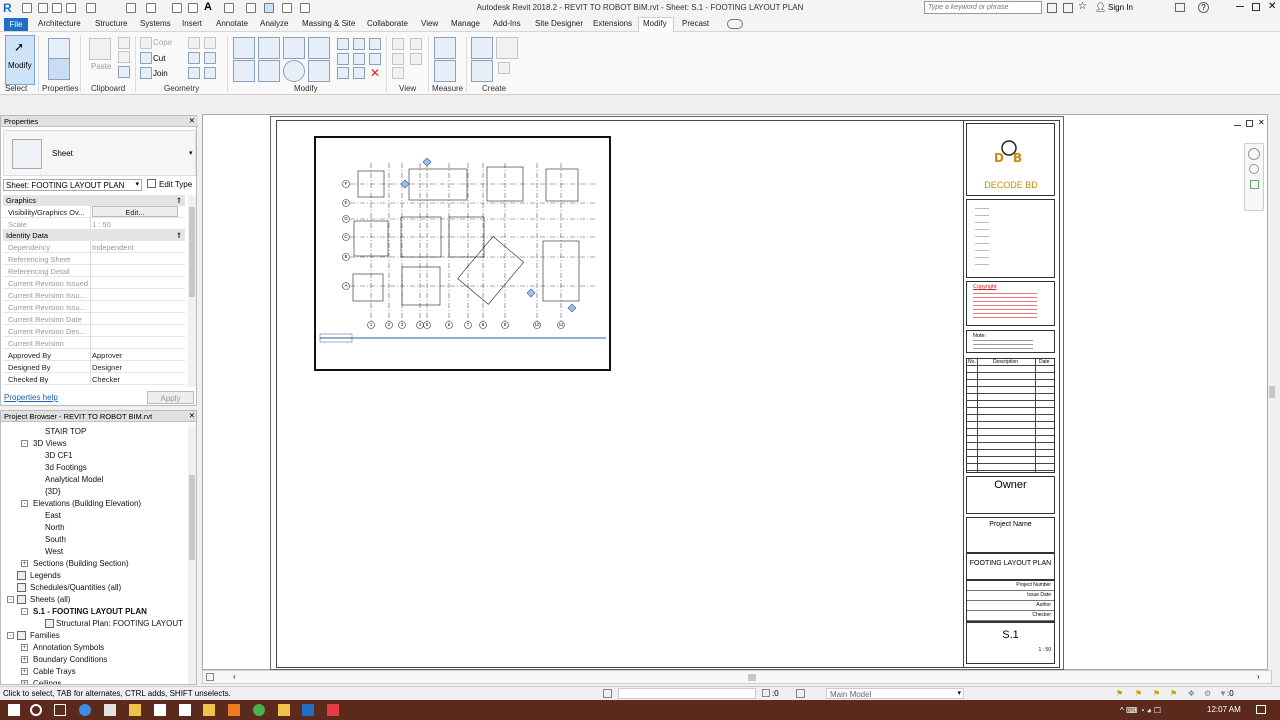 The width and height of the screenshot is (1280, 720). Describe the element at coordinates (160, 73) in the screenshot. I see `join-label: Join` at that location.